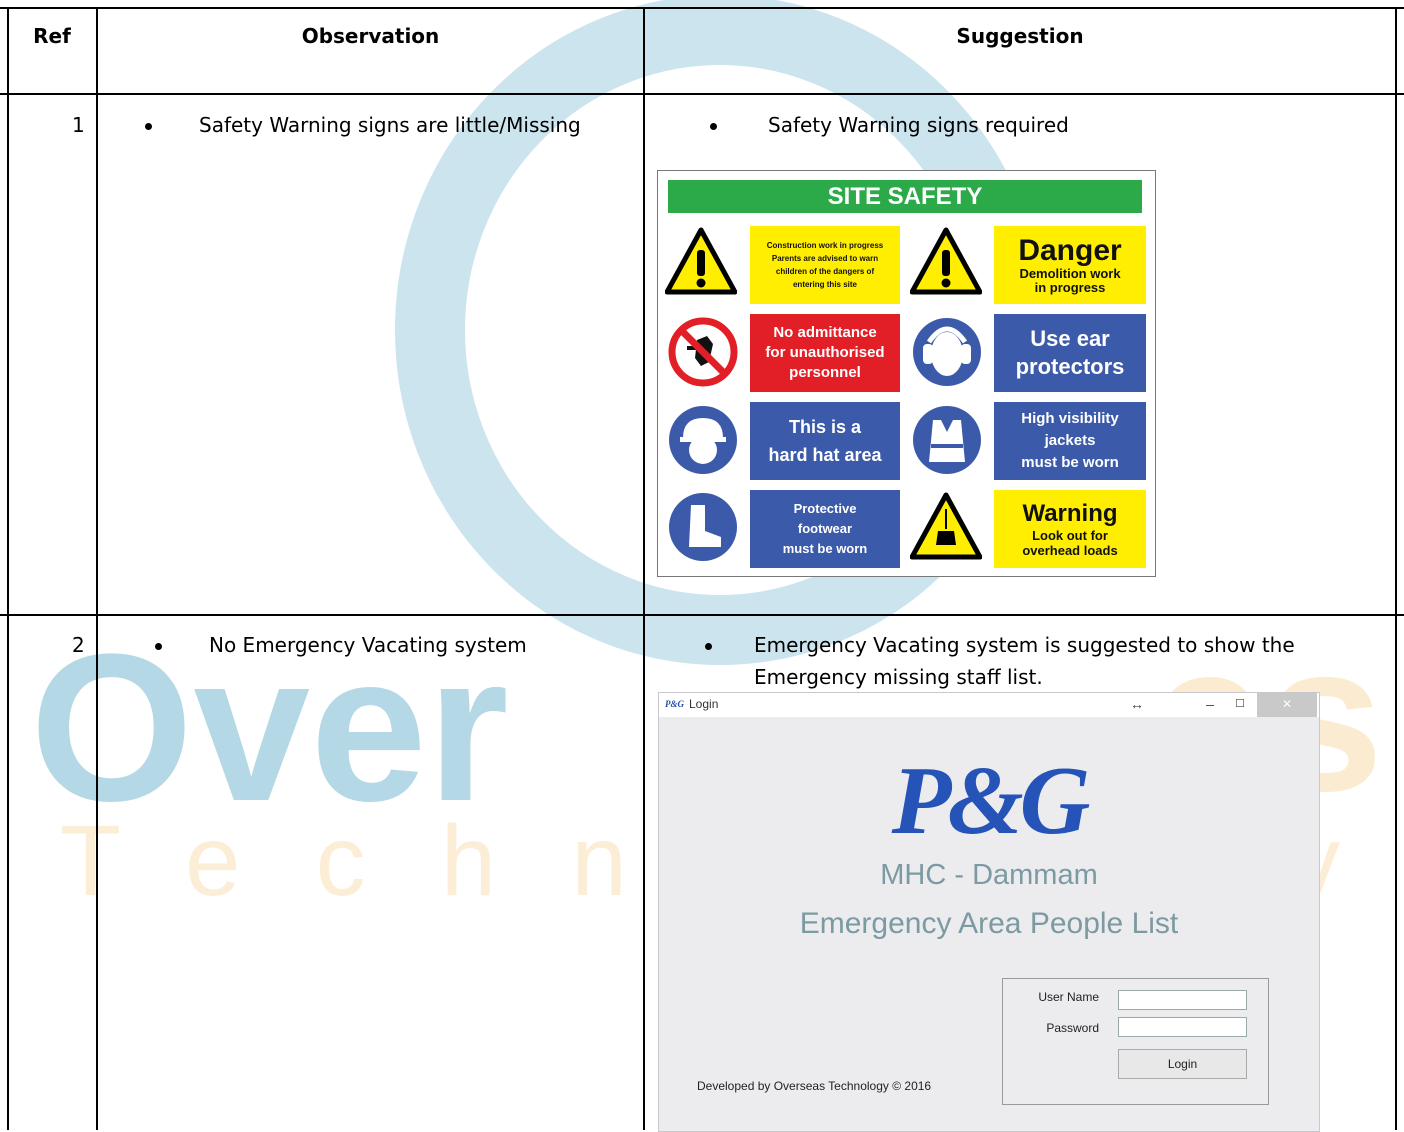  Describe the element at coordinates (947, 440) in the screenshot. I see `hi-vis-jacket-icon` at that location.